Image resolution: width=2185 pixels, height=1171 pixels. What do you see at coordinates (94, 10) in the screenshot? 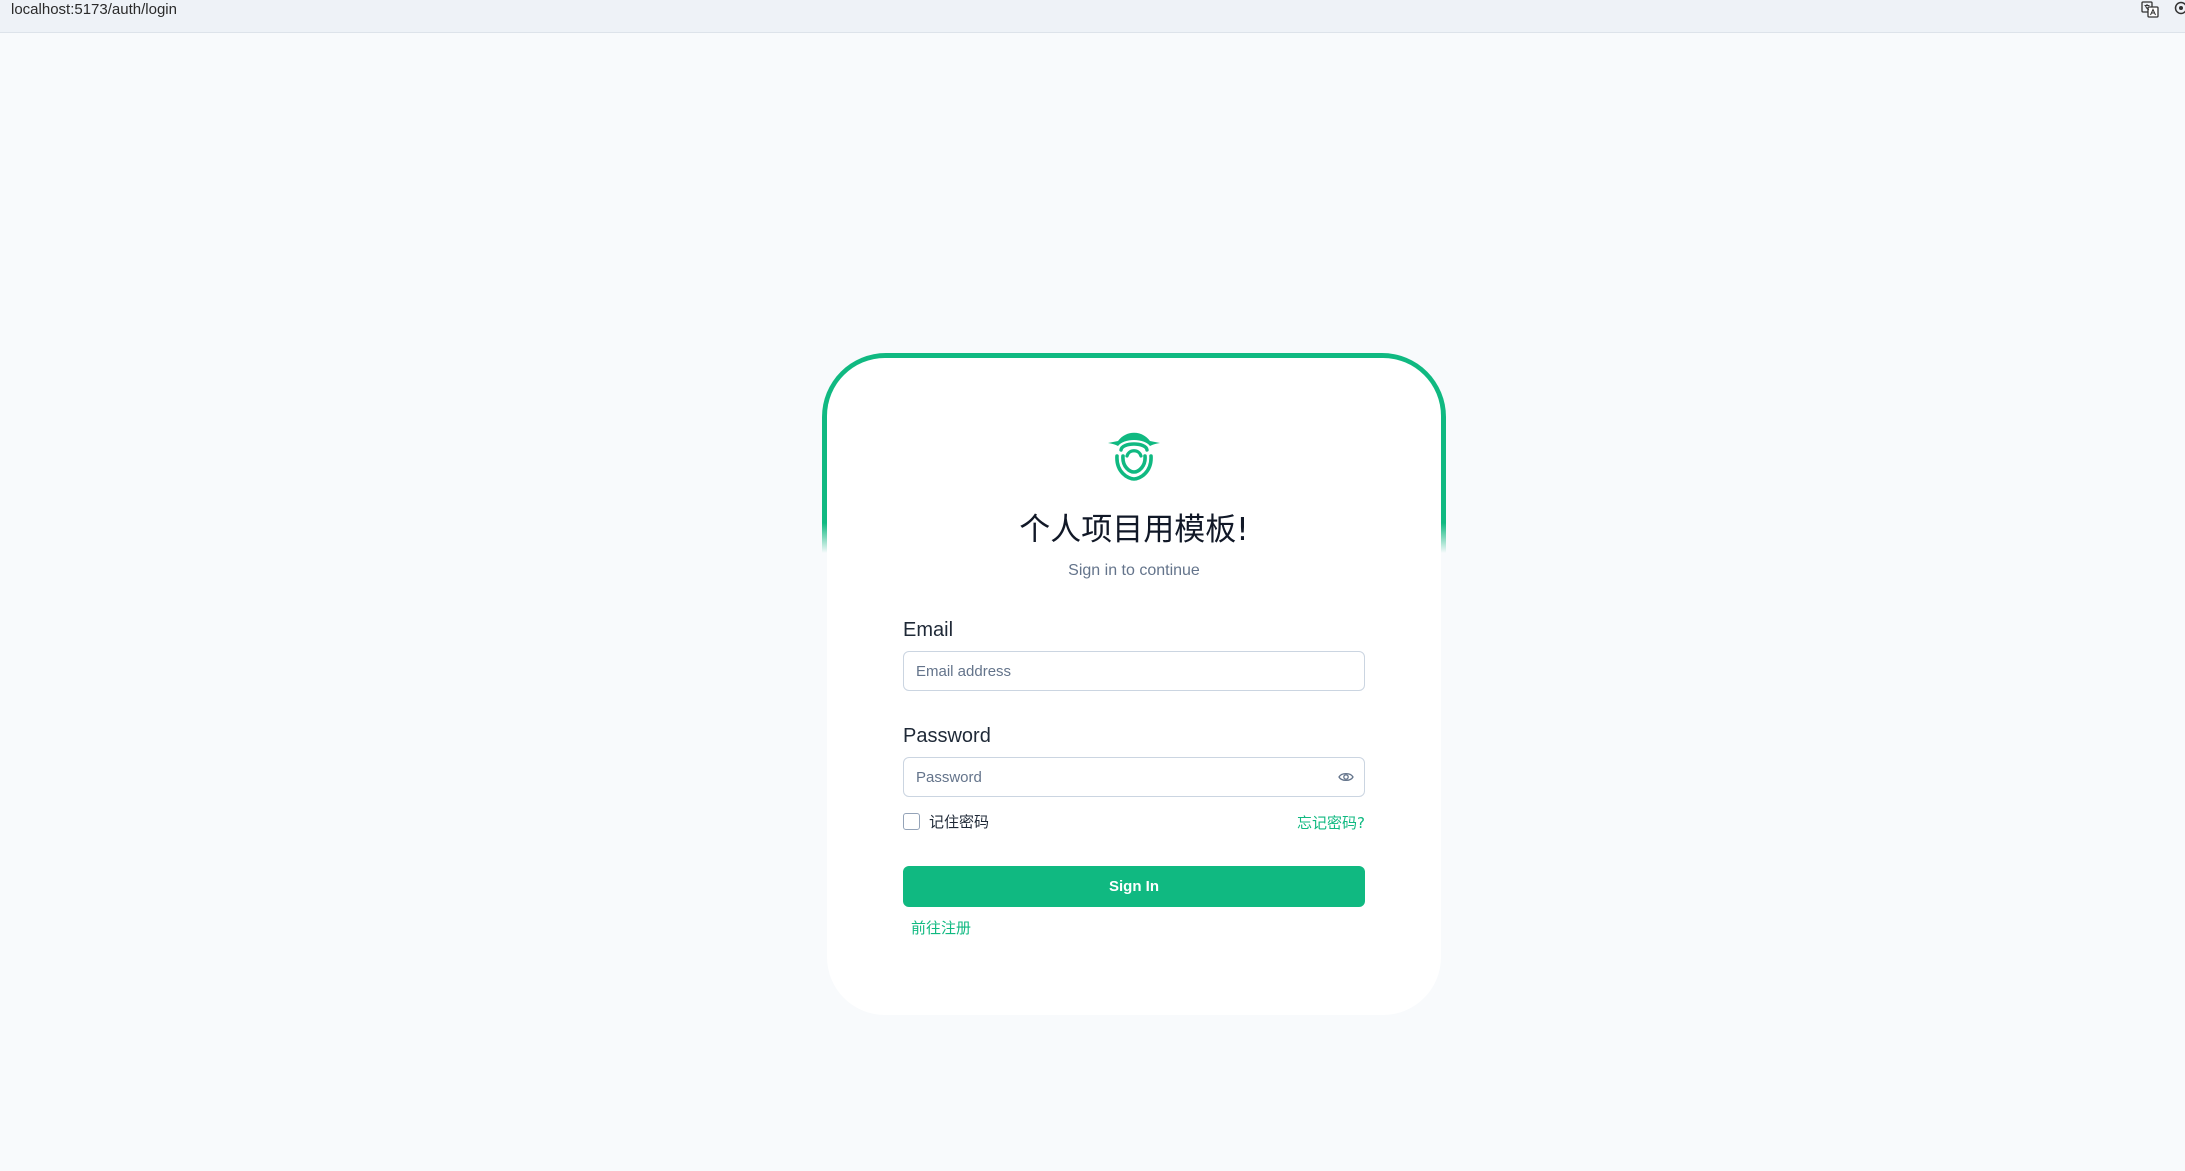
I see `url-text: localhost:5173/auth/login` at bounding box center [94, 10].